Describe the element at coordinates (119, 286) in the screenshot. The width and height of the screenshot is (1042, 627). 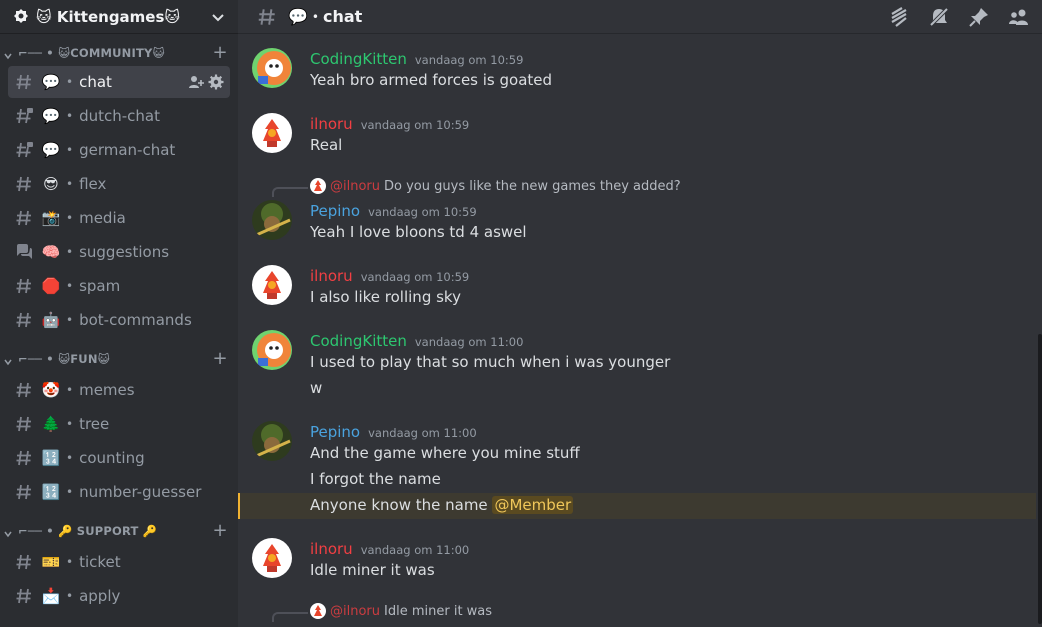
I see `sidebar-channel-spam: 🛑 • spam` at that location.